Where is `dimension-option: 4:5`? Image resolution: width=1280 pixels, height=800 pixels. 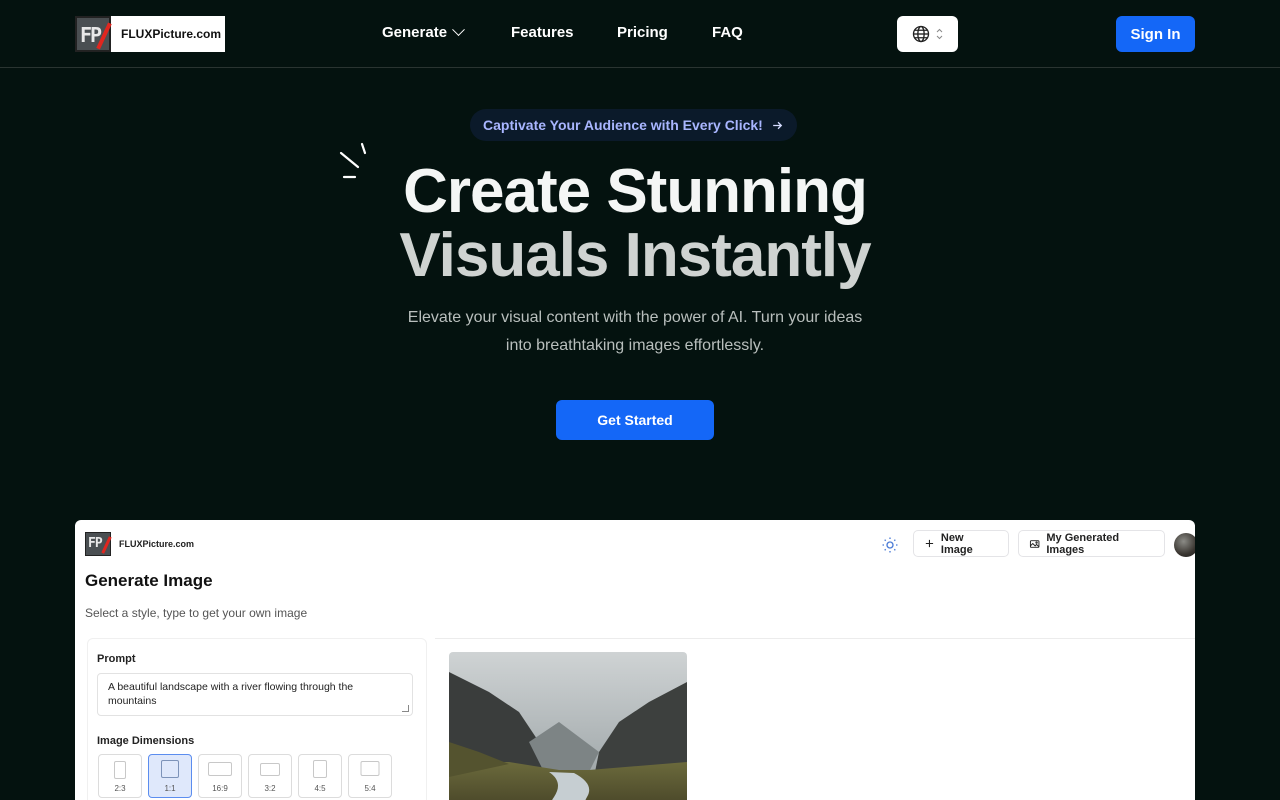
dimension-option: 4:5 is located at coordinates (320, 776).